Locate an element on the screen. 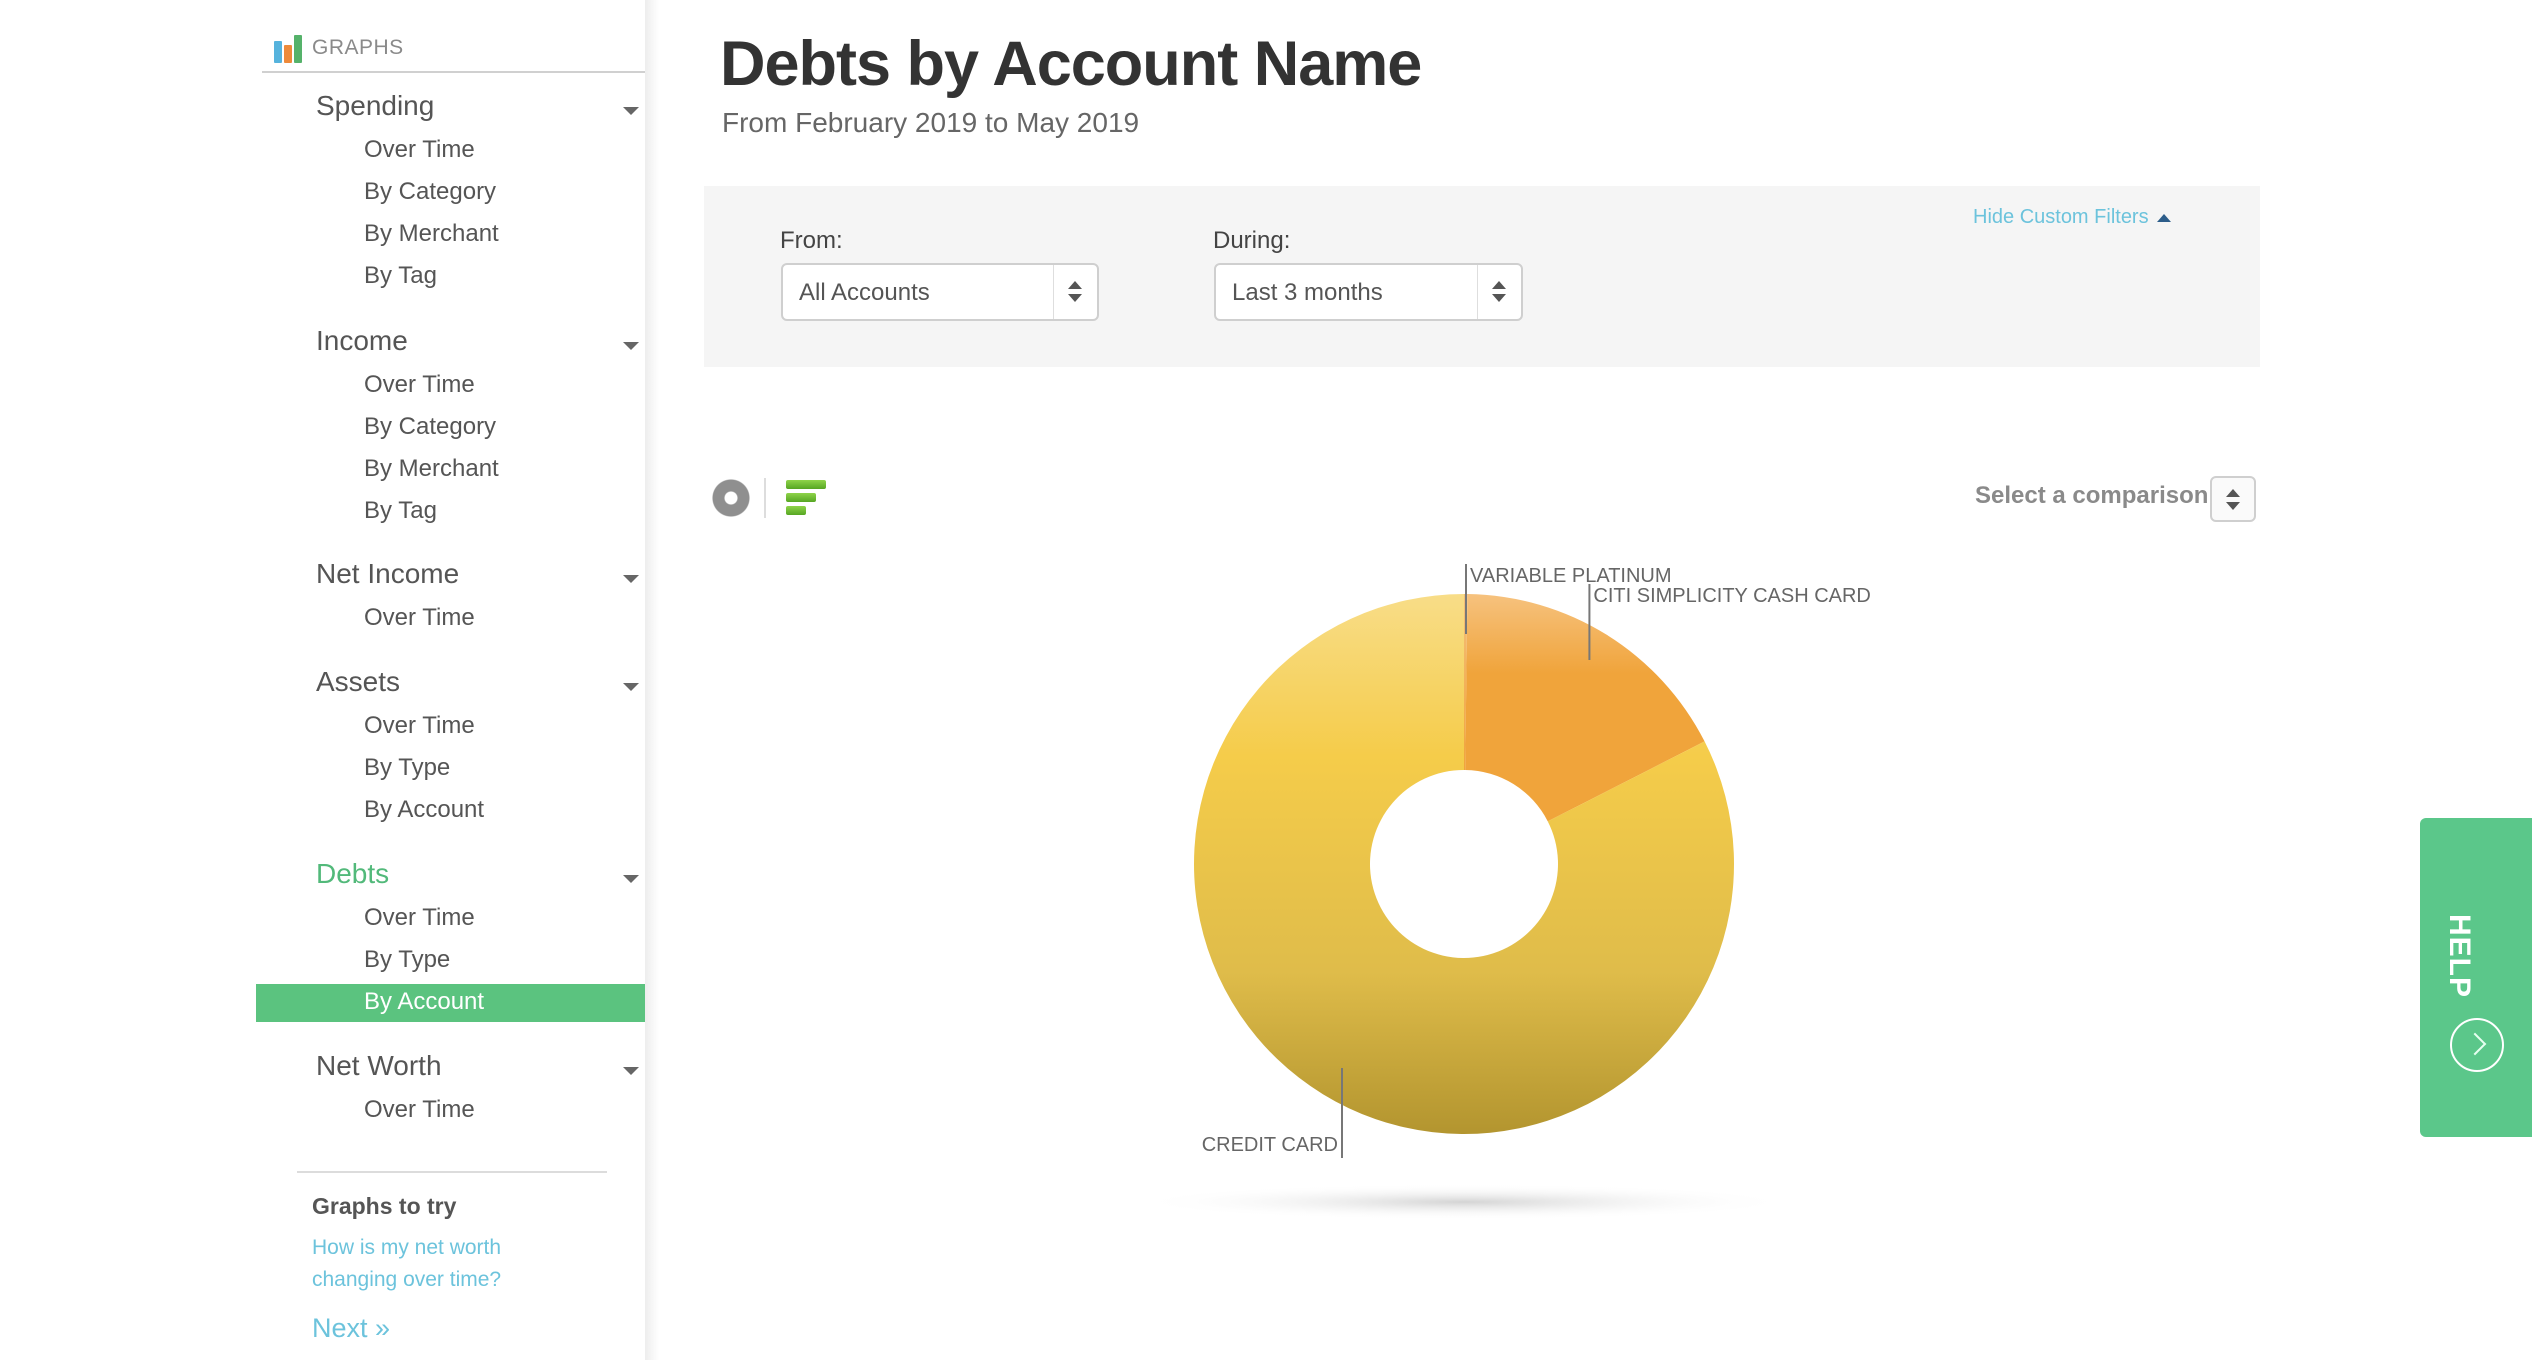  graphs-header: GRAPHS is located at coordinates (339, 48).